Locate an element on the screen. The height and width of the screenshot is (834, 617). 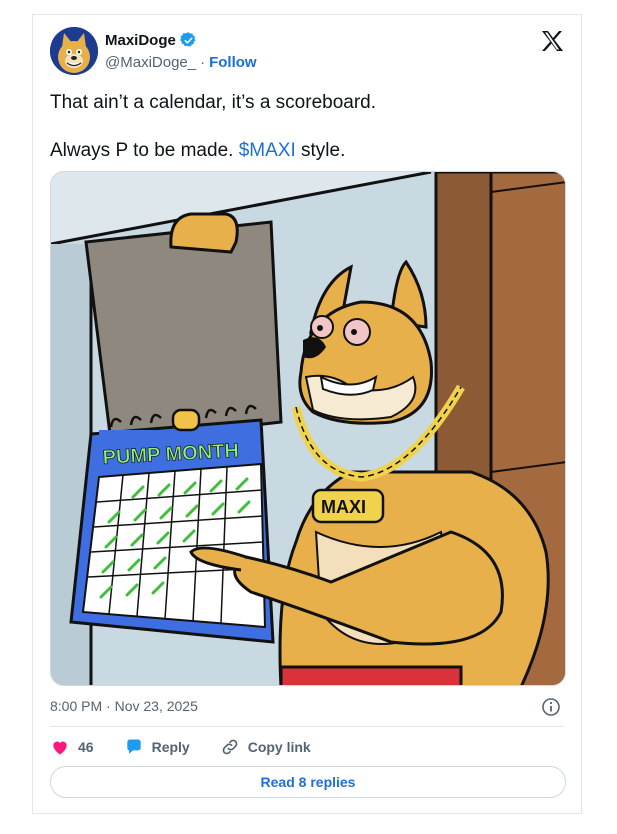
avatar is located at coordinates (74, 51).